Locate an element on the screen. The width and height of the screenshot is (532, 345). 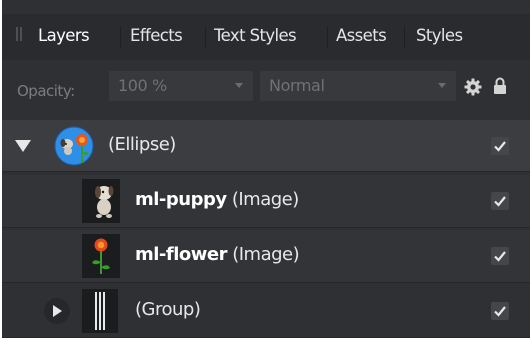
puppy-thumbnail is located at coordinates (101, 201).